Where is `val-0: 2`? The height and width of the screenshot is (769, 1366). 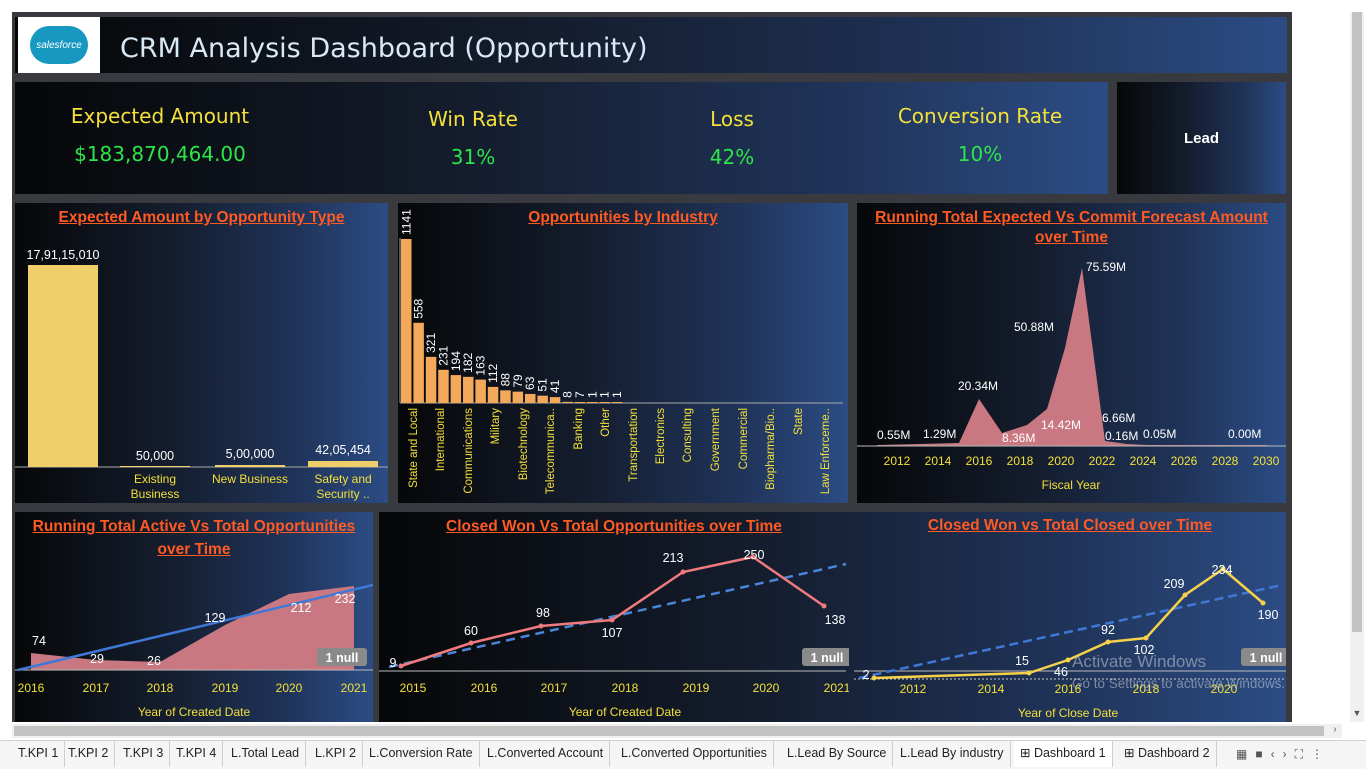 val-0: 2 is located at coordinates (866, 675).